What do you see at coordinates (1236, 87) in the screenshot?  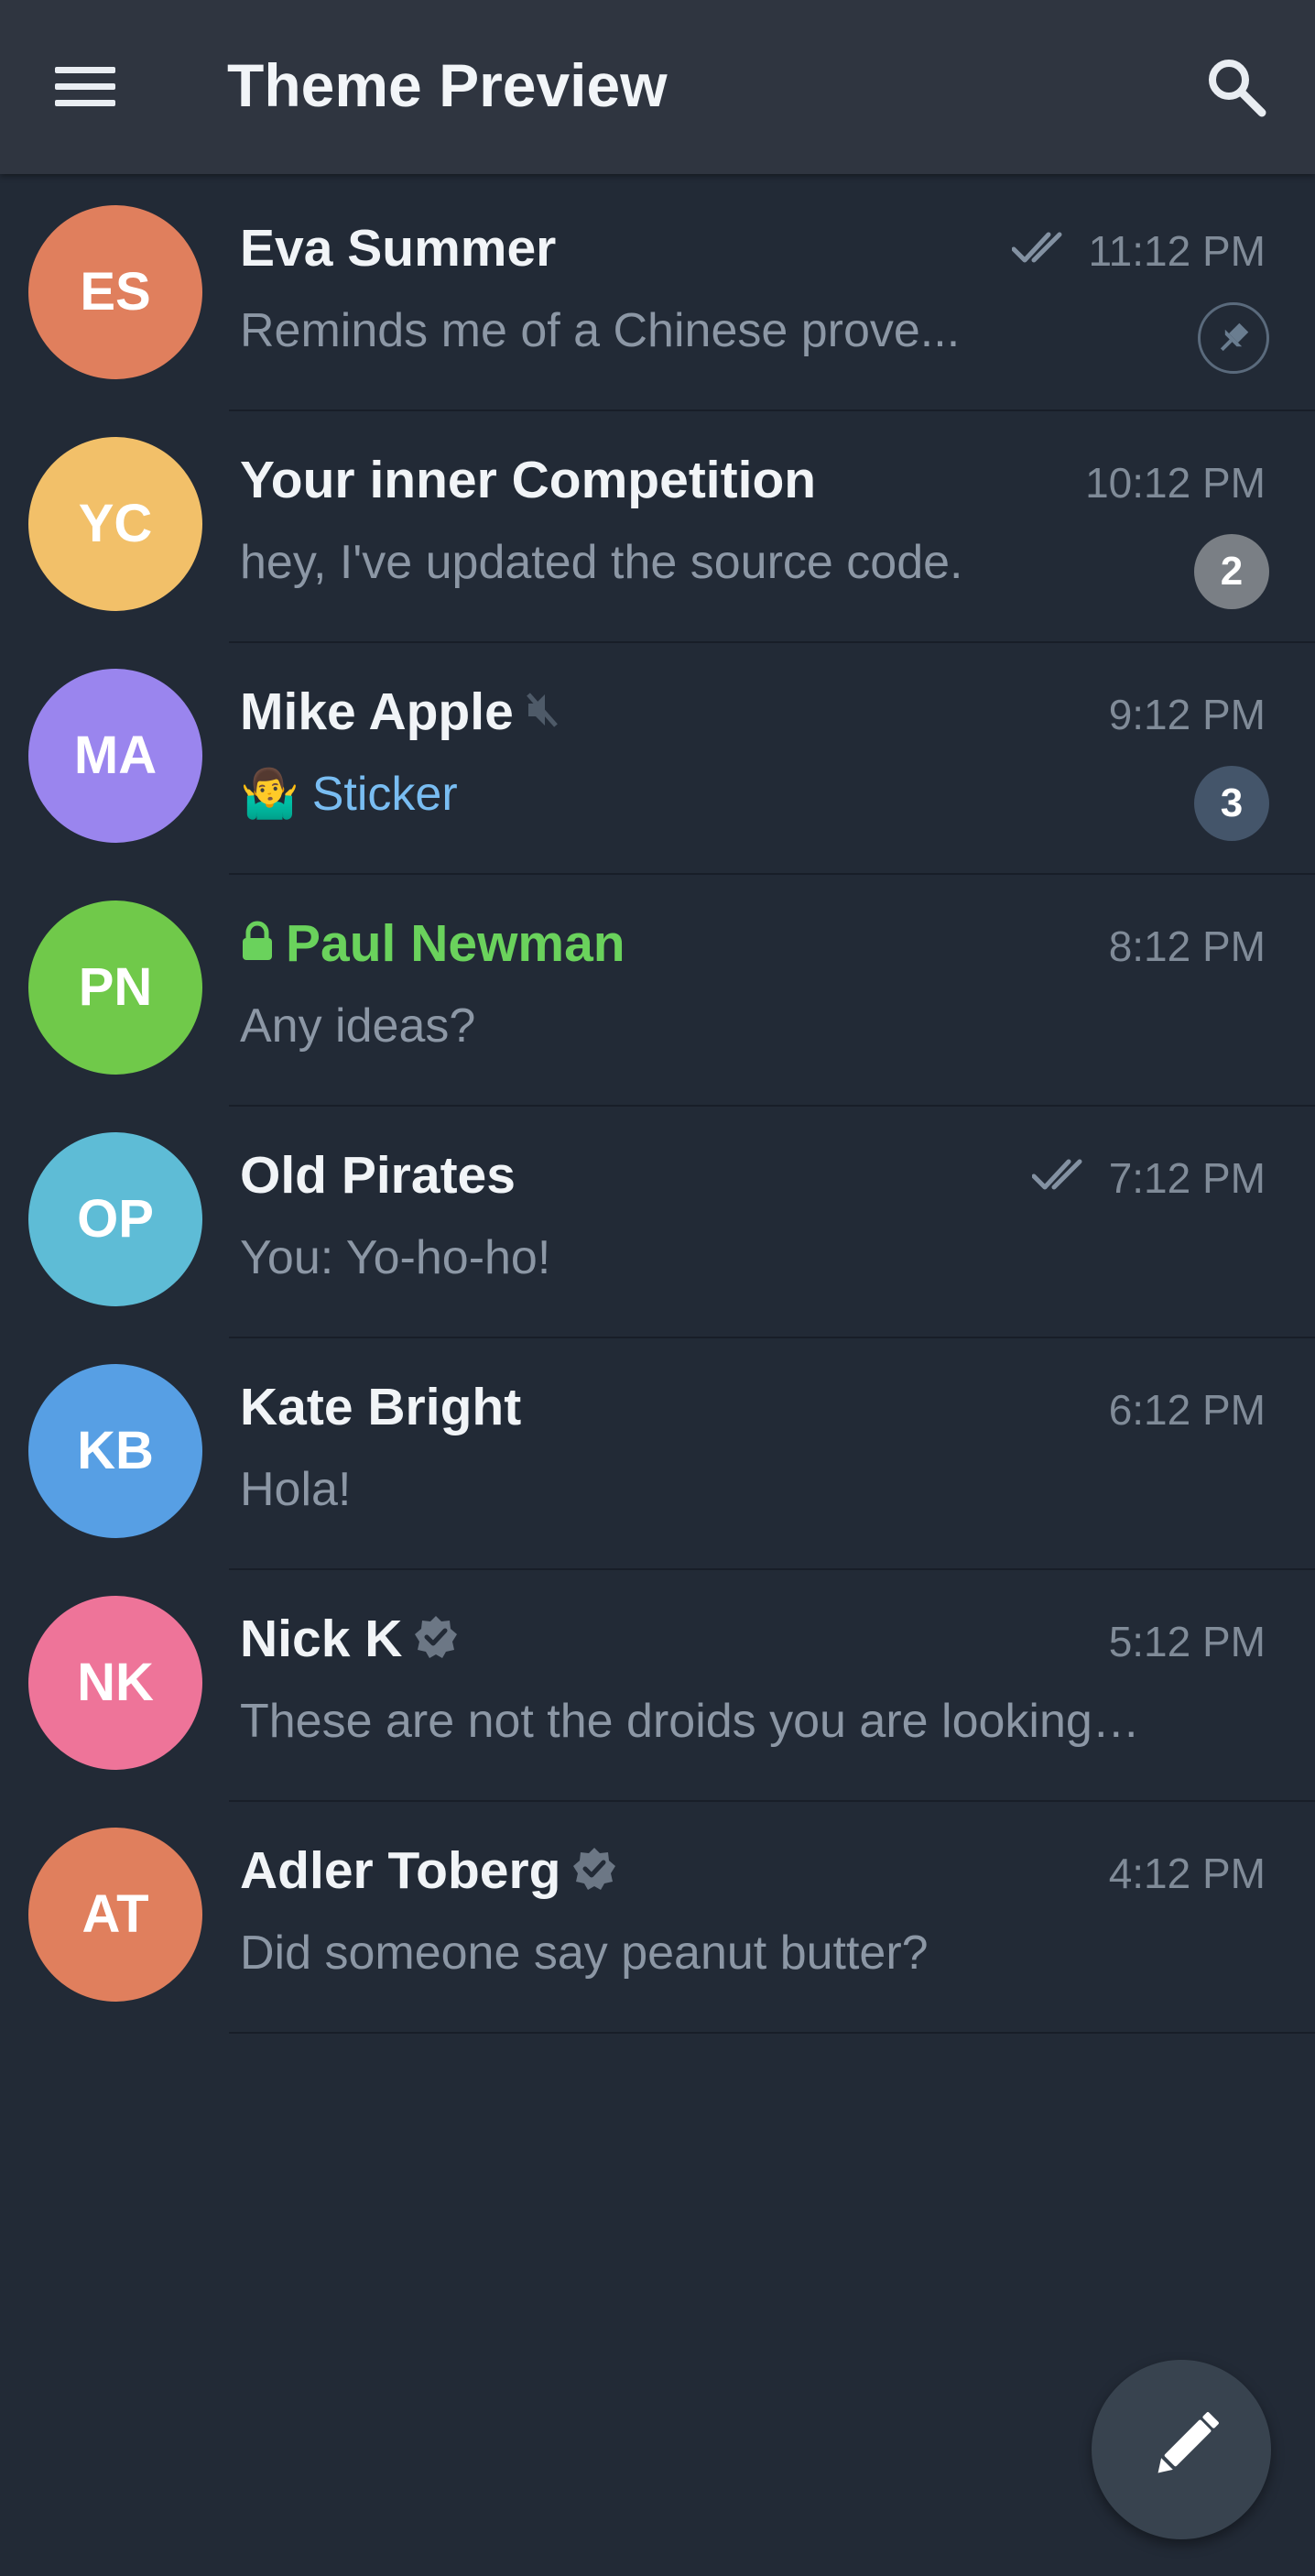 I see `search-icon` at bounding box center [1236, 87].